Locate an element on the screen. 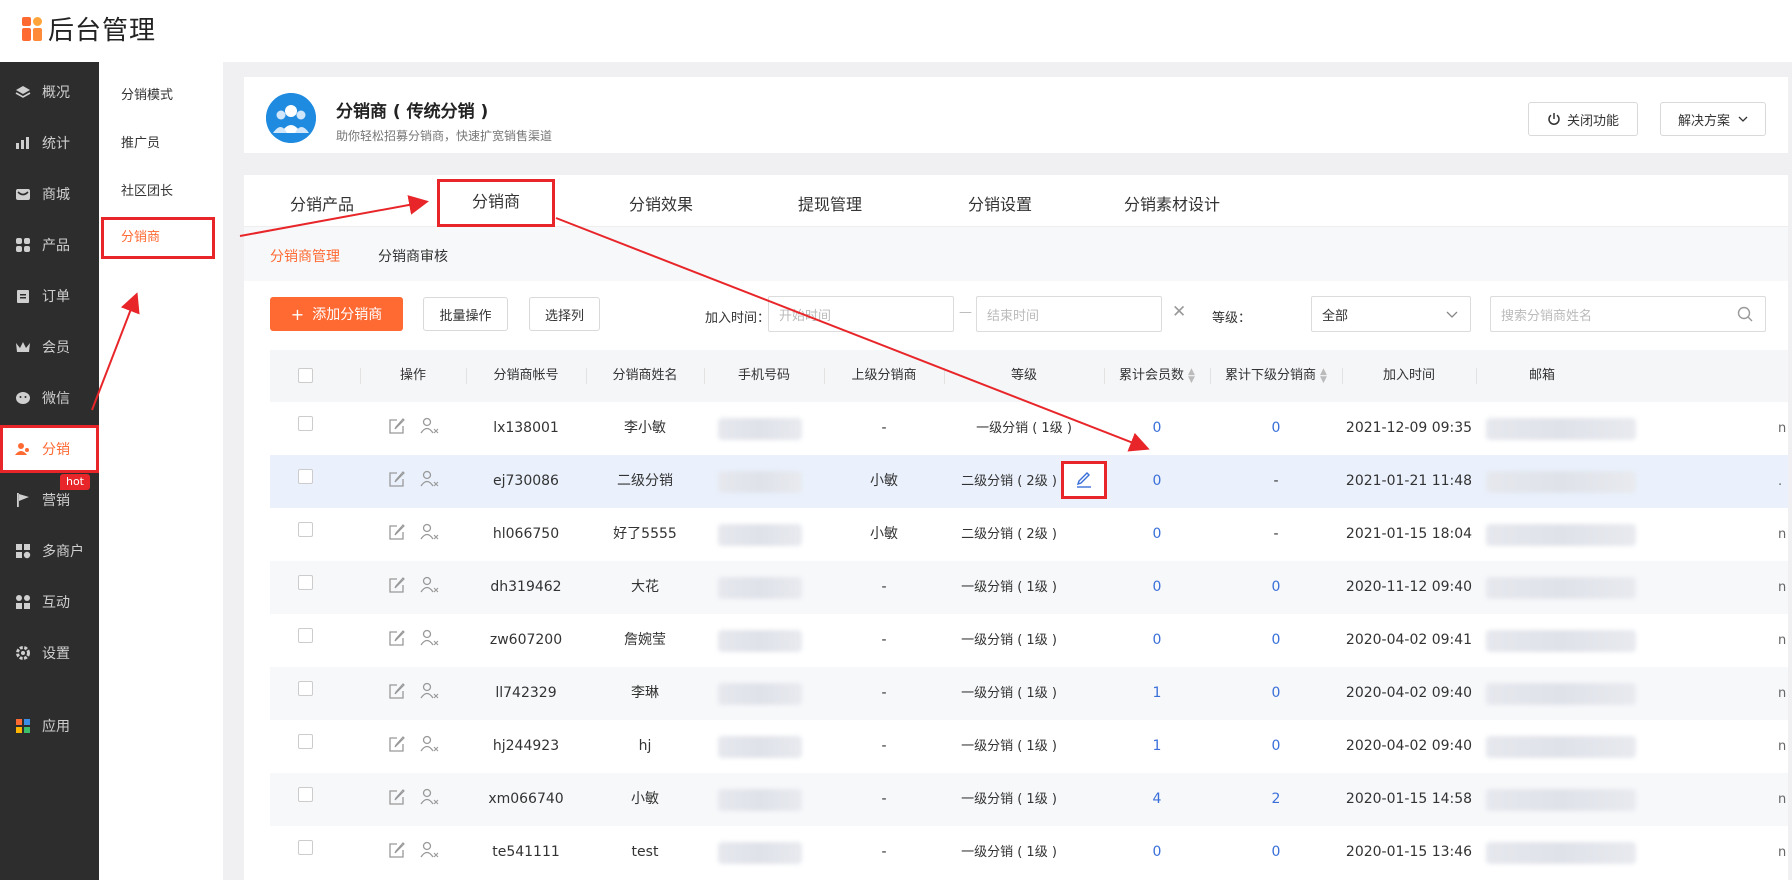 The height and width of the screenshot is (880, 1792). nav-item-merchants: 多商户 is located at coordinates (49, 551).